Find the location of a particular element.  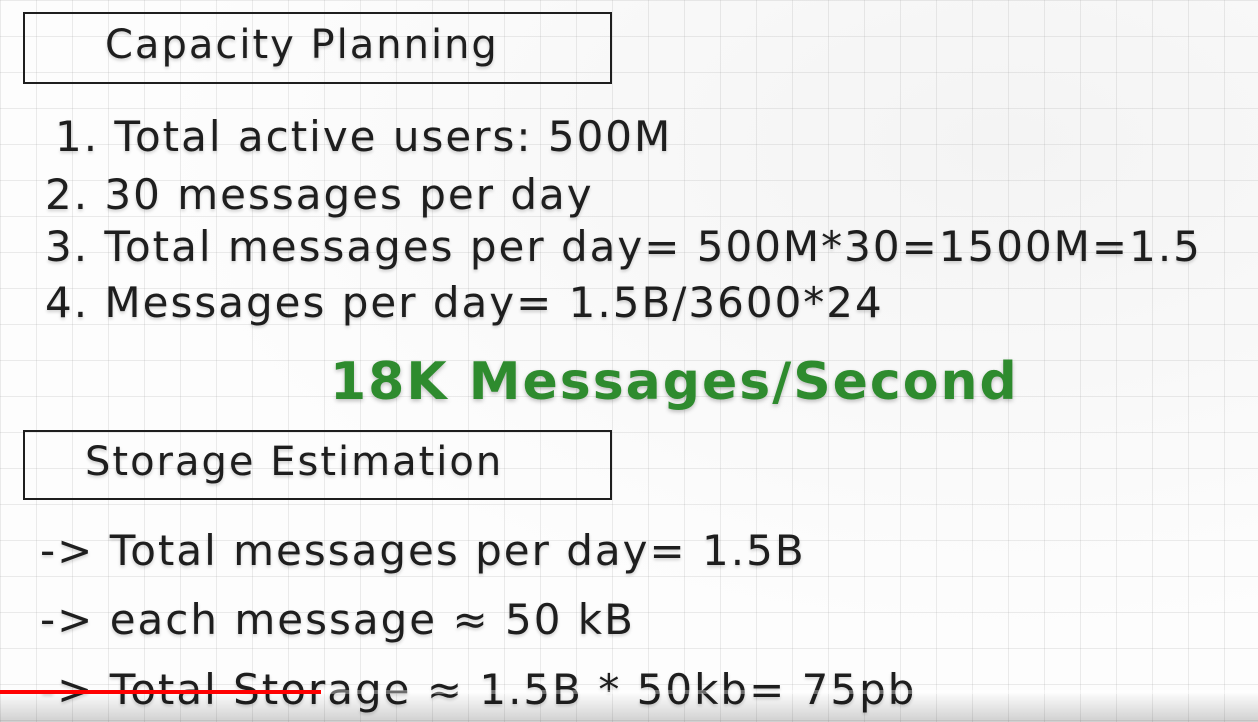

video-controls-gradient is located at coordinates (629, 707).